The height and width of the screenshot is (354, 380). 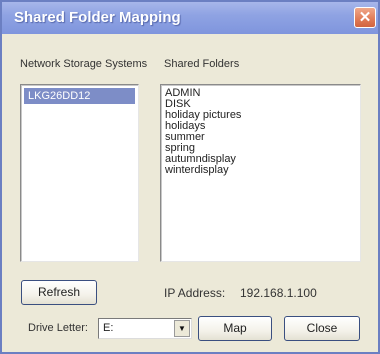 I want to click on map-button-label: Map, so click(x=235, y=328).